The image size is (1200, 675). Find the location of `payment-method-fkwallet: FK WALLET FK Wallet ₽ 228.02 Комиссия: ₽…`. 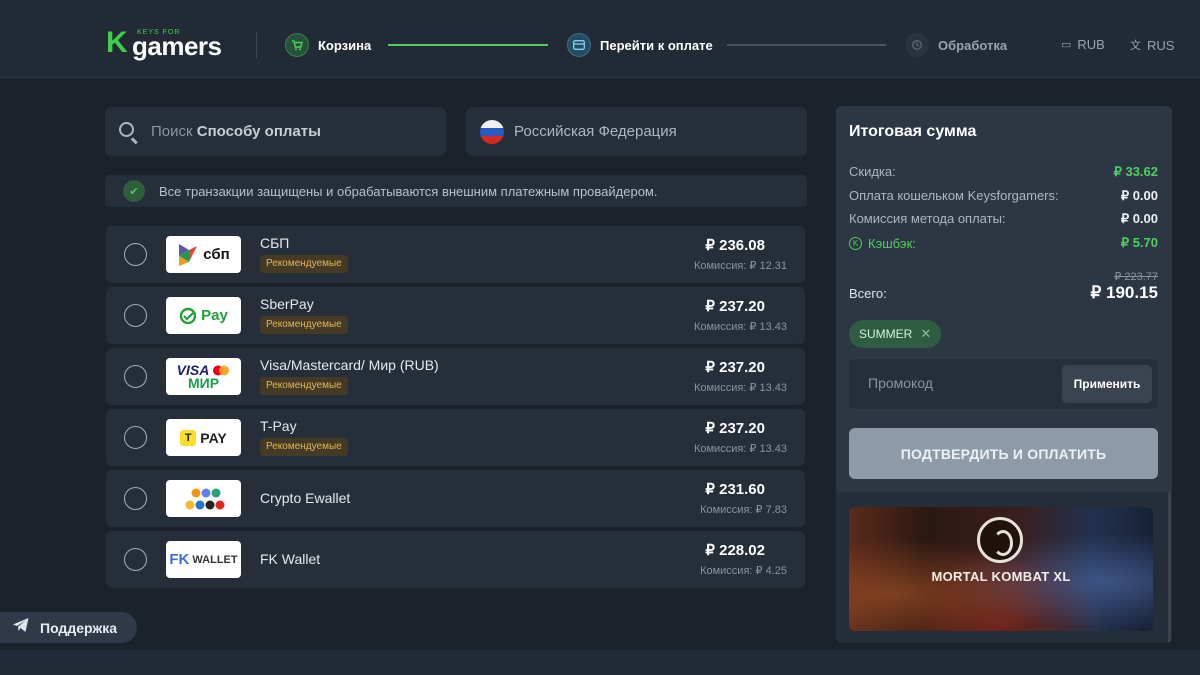

payment-method-fkwallet: FK WALLET FK Wallet ₽ 228.02 Комиссия: ₽… is located at coordinates (455, 559).